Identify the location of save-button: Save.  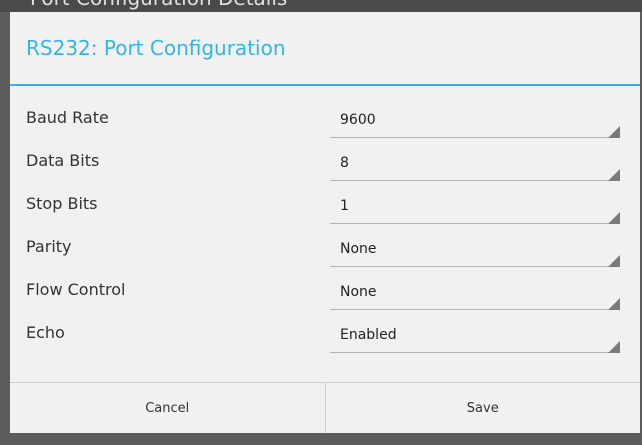
(483, 408).